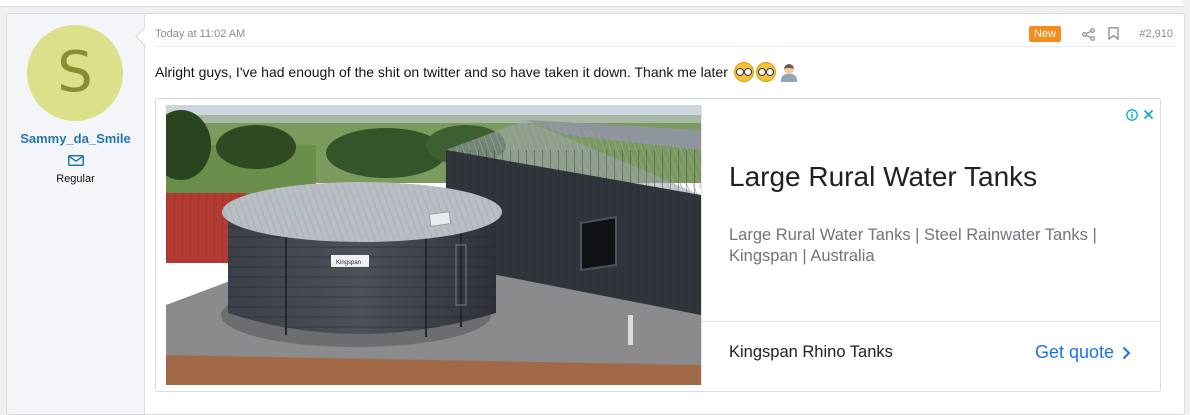 The height and width of the screenshot is (415, 1190). I want to click on ad-advertiser: Kingspan Rhino Tanks, so click(811, 352).